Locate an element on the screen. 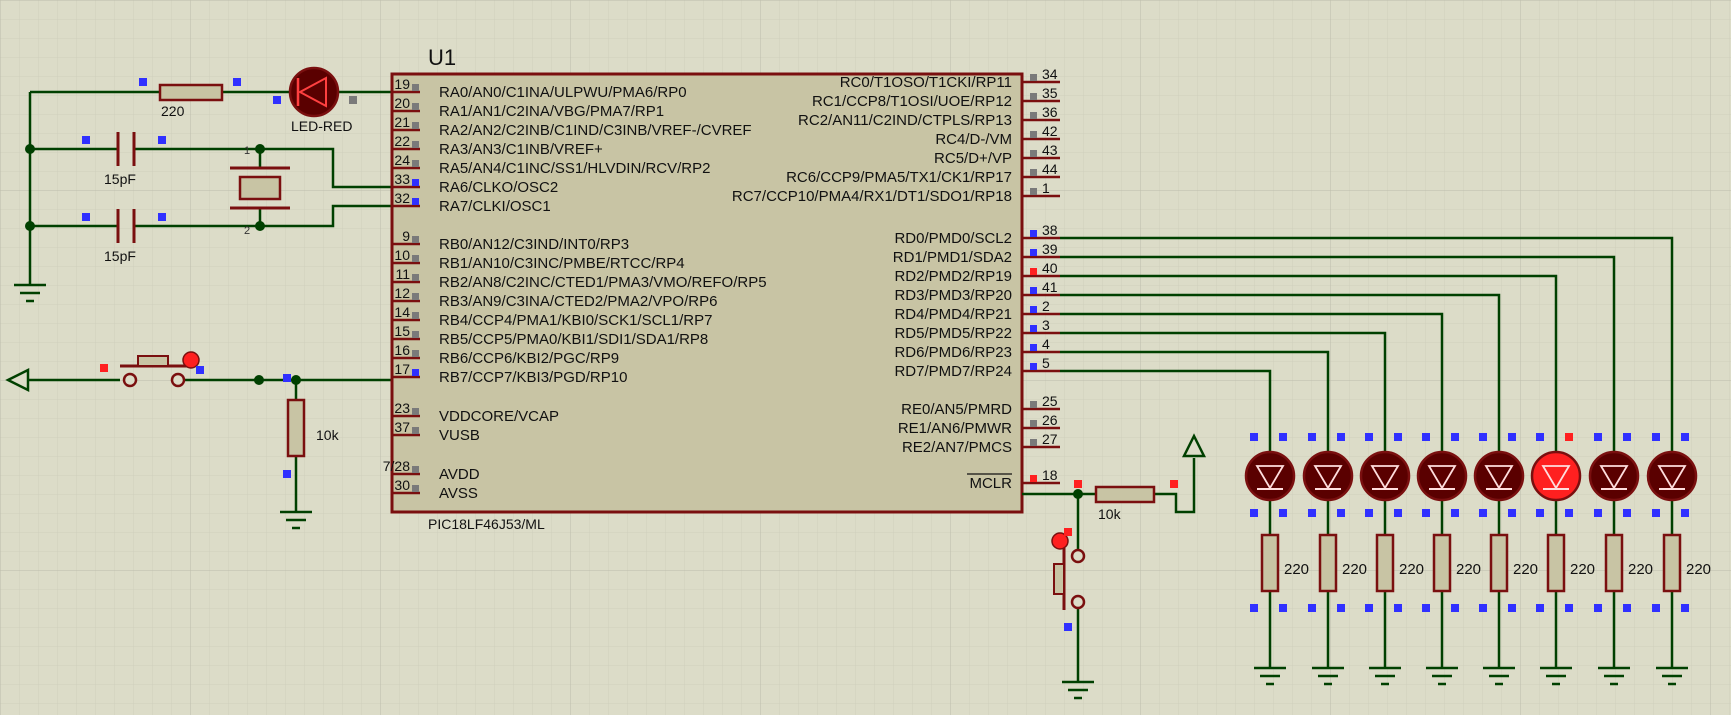 The width and height of the screenshot is (1731, 715). chip-pin-right-number: 40 is located at coordinates (1050, 268).